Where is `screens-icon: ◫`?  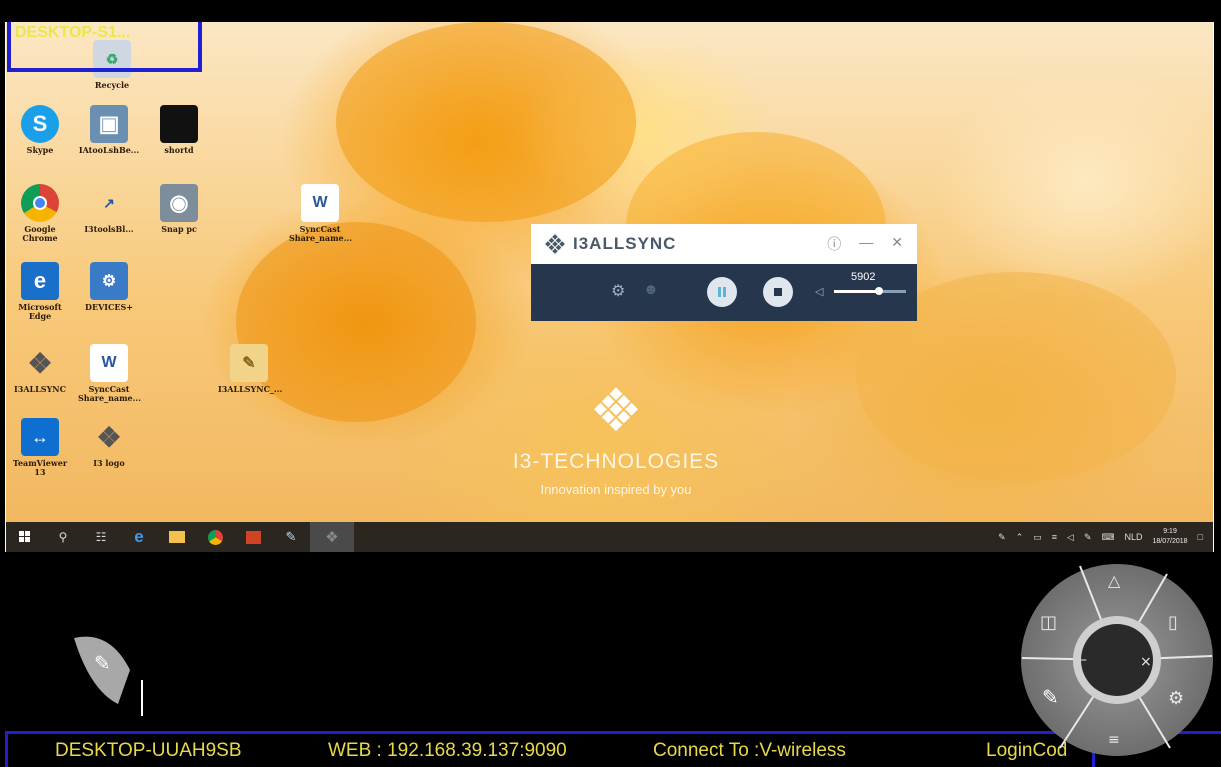 screens-icon: ◫ is located at coordinates (1048, 622).